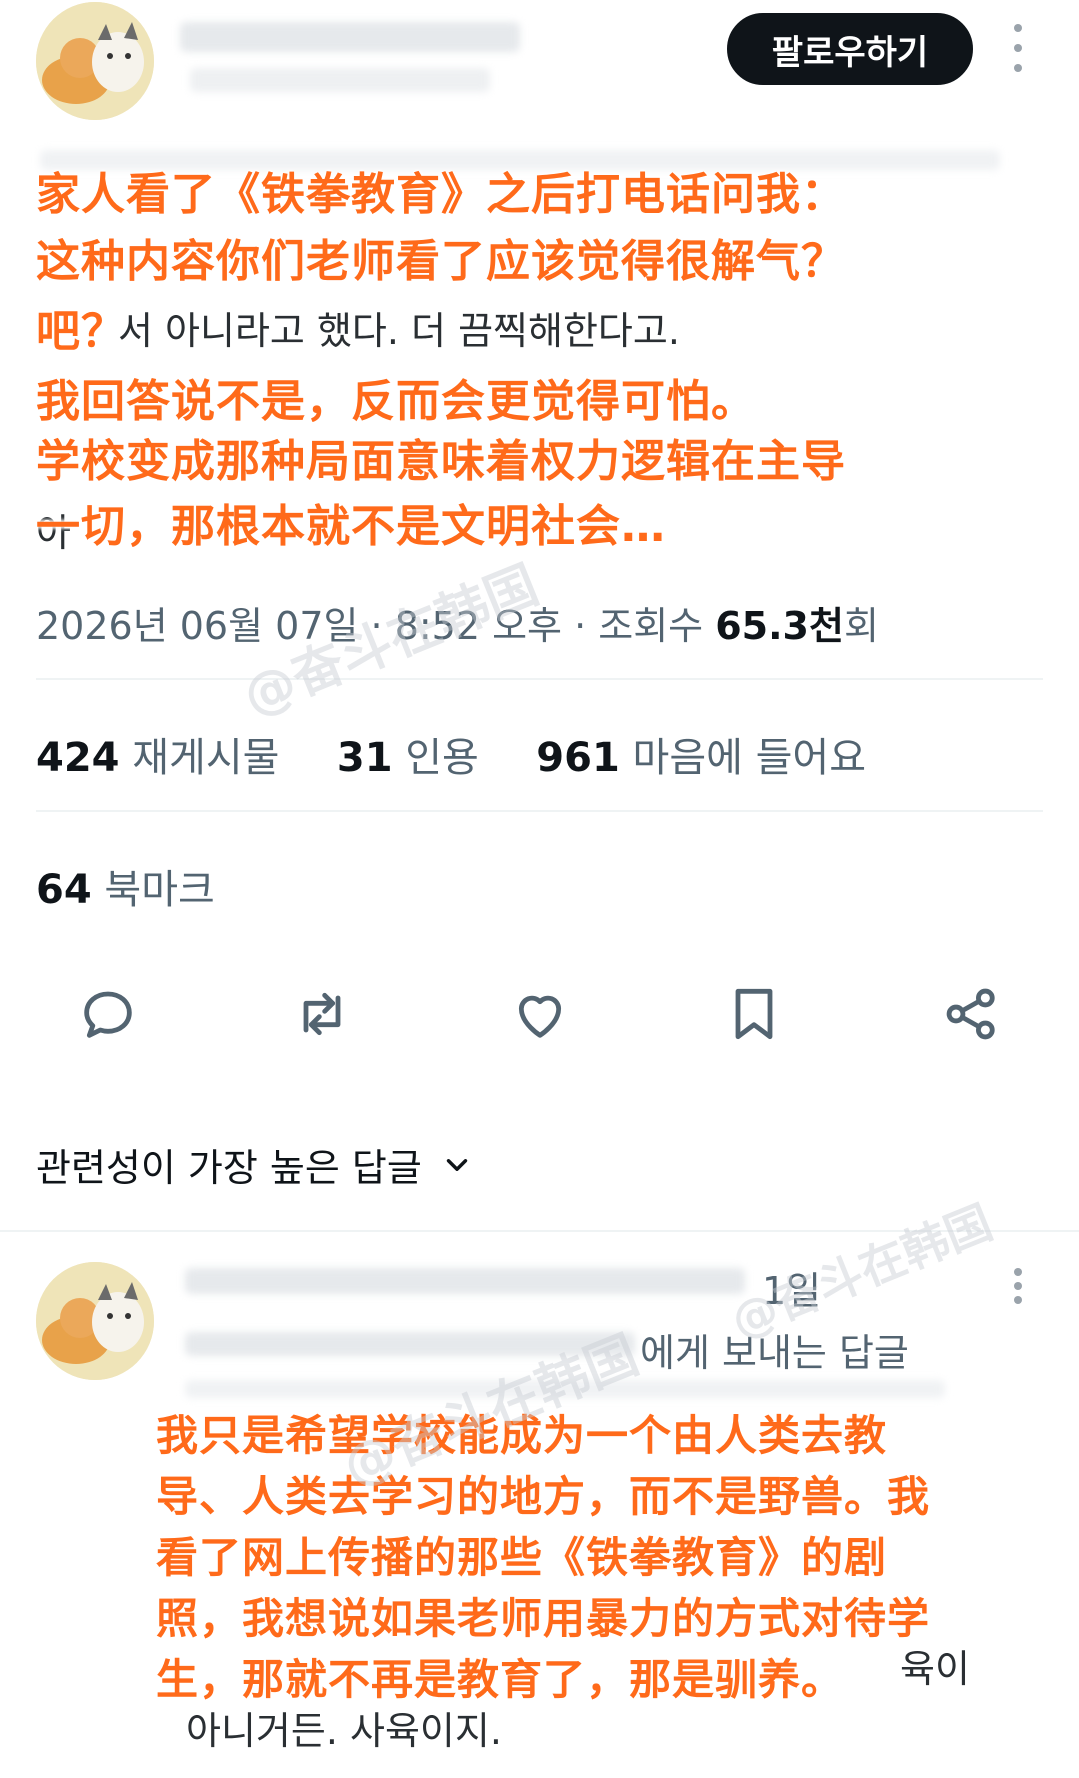 The height and width of the screenshot is (1778, 1079). I want to click on engagement-stats: 424 재게시물 31 인용 961 마음에 들어요, so click(451, 754).